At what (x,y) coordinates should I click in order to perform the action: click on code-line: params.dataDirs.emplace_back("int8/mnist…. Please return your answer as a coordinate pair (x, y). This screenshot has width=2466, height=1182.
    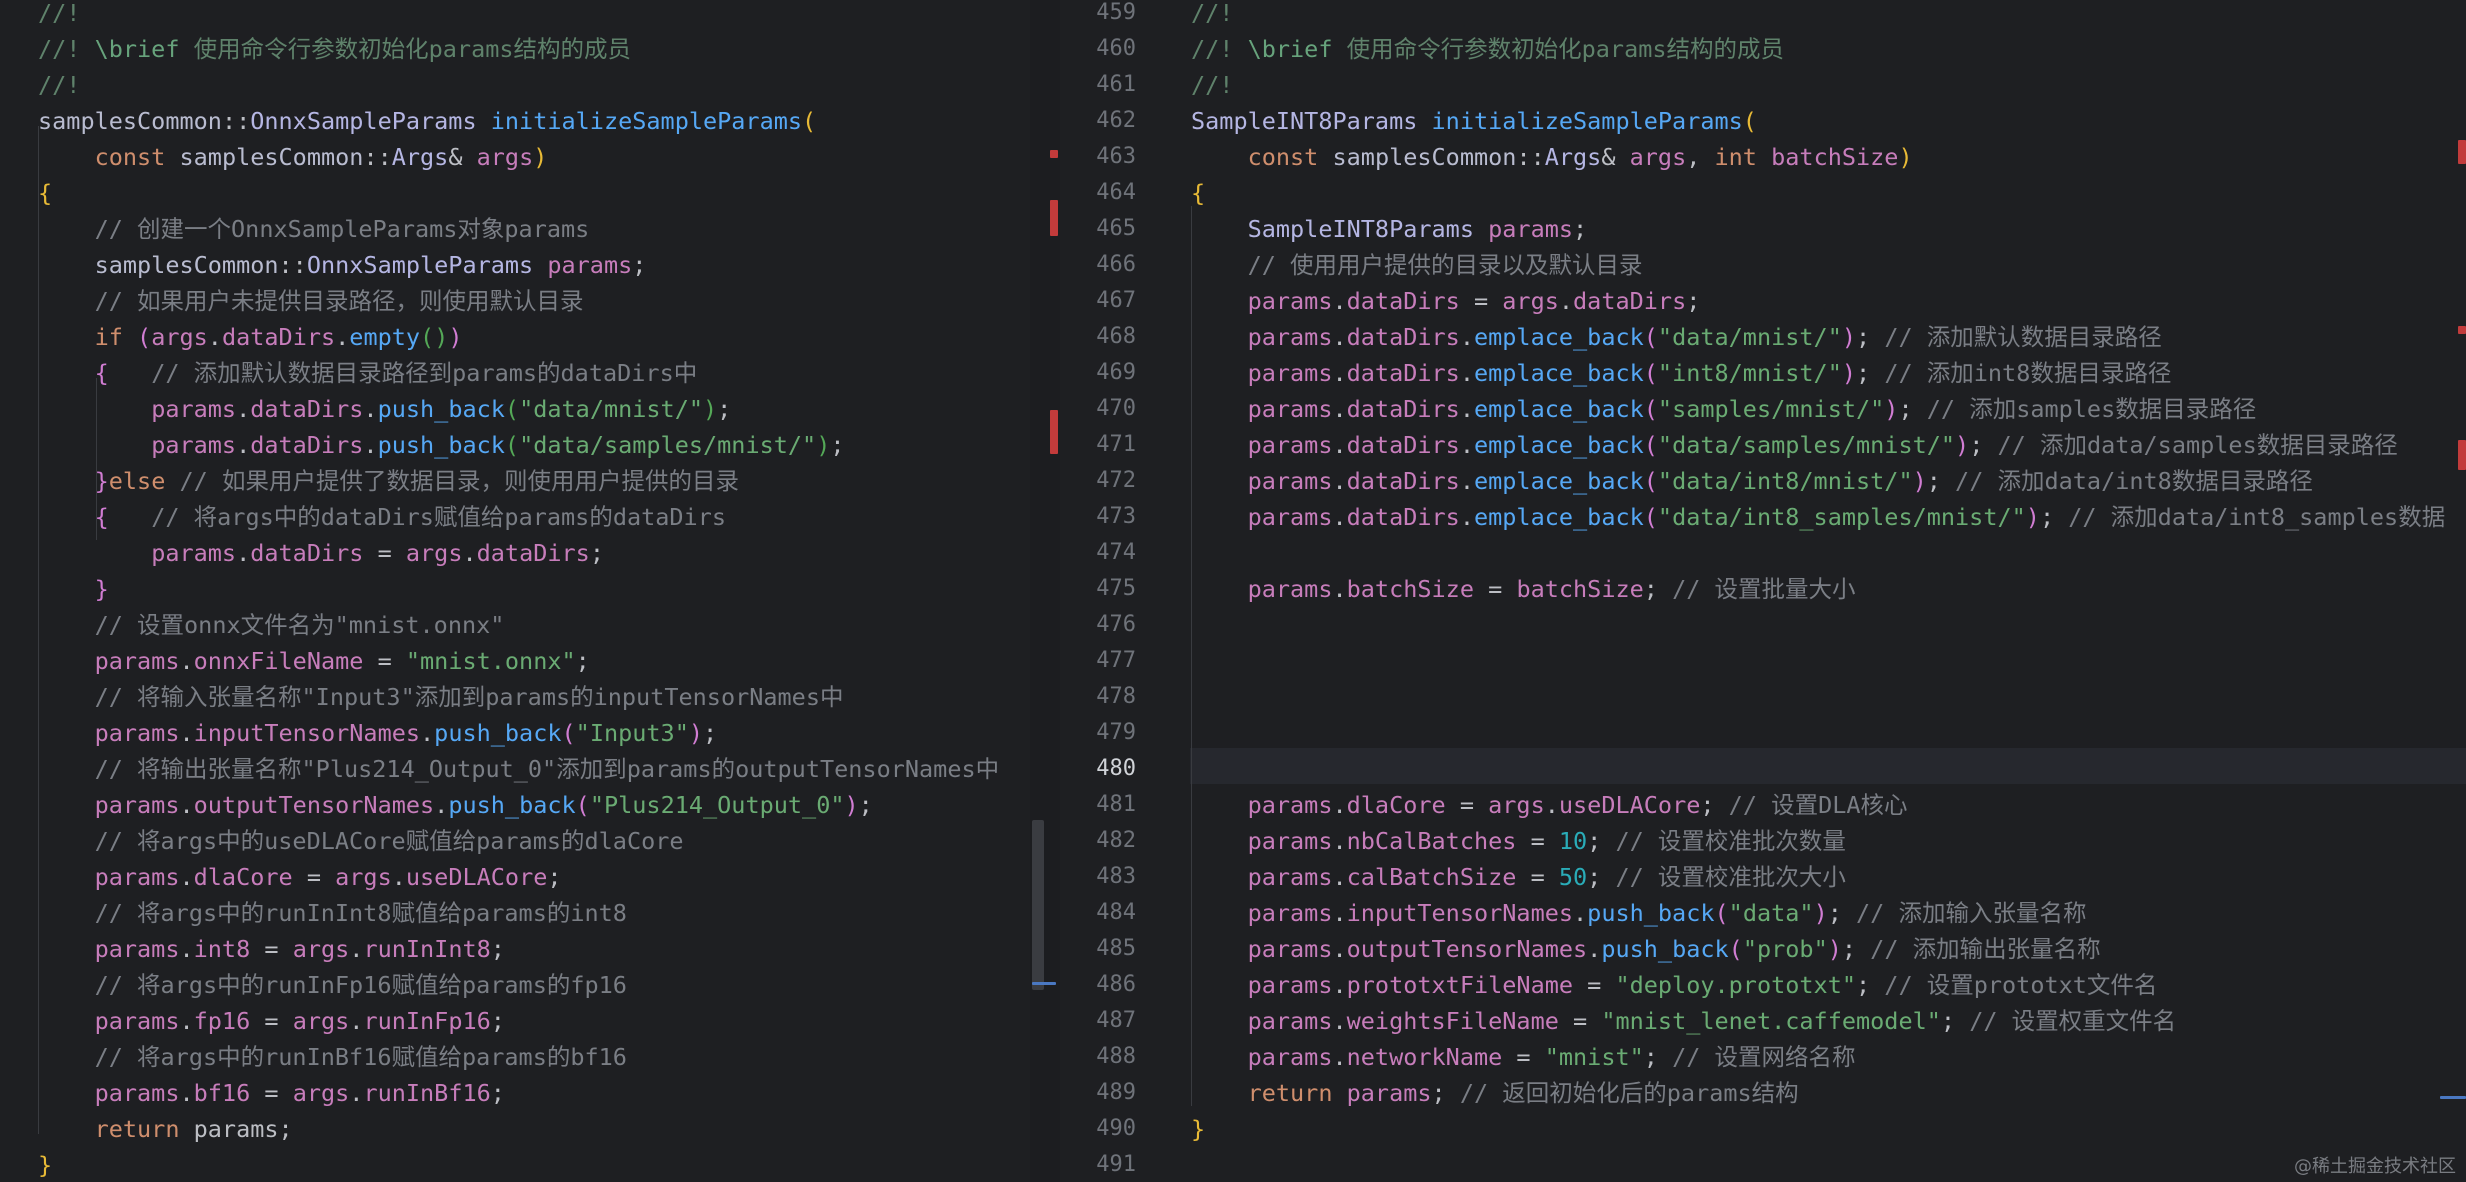
    Looking at the image, I should click on (1681, 373).